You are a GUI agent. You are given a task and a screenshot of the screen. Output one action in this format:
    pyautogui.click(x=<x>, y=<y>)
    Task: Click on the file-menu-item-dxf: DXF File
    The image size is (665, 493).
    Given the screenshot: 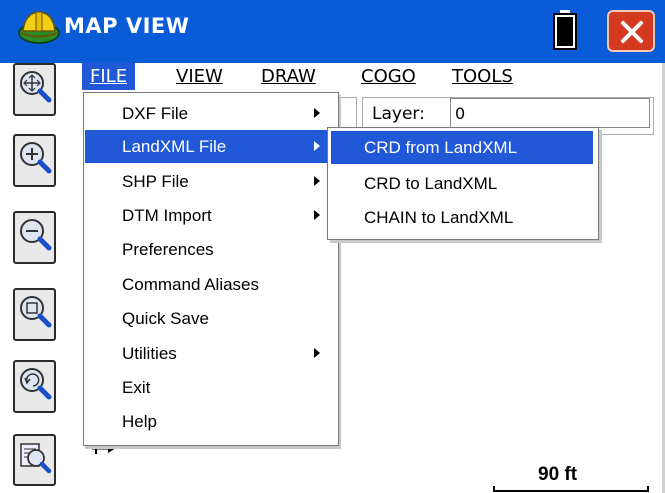 What is the action you would take?
    pyautogui.click(x=210, y=113)
    